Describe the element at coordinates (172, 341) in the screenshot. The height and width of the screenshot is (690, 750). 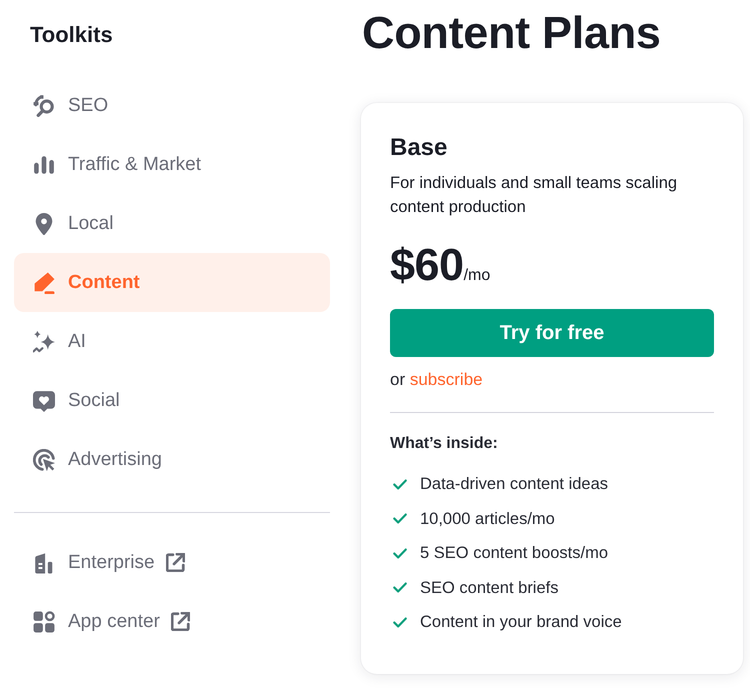
I see `sidebar-item: AI` at that location.